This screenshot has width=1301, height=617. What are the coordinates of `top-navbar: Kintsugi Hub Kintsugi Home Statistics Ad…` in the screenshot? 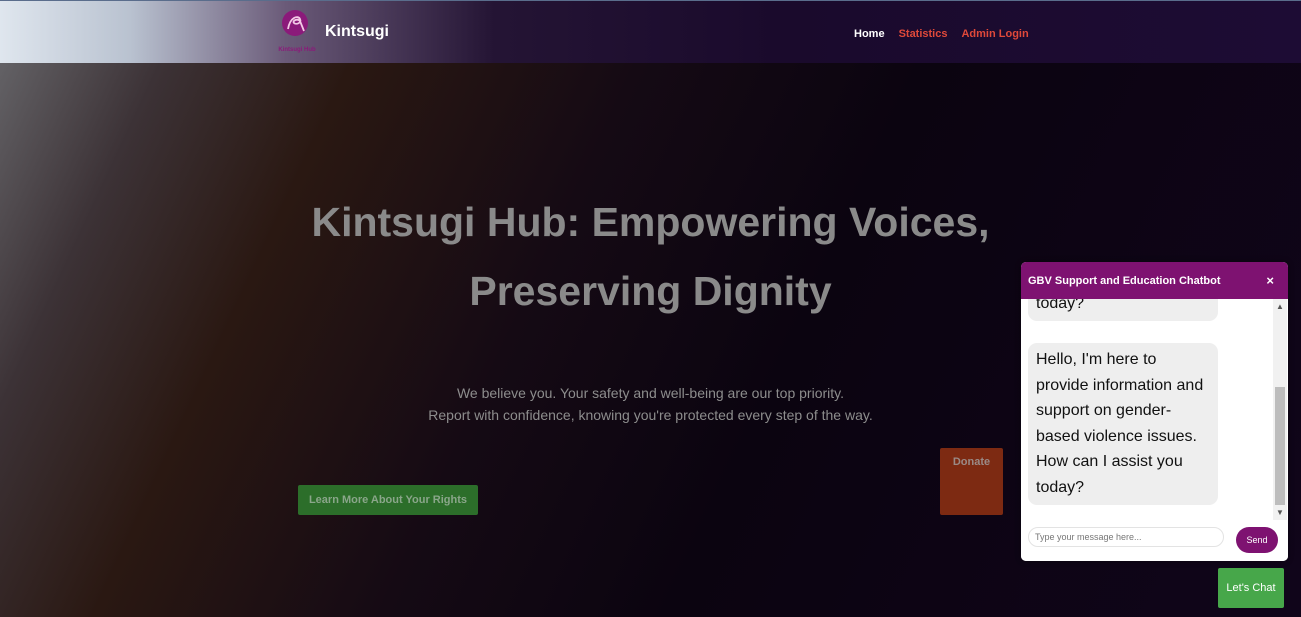 It's located at (650, 31).